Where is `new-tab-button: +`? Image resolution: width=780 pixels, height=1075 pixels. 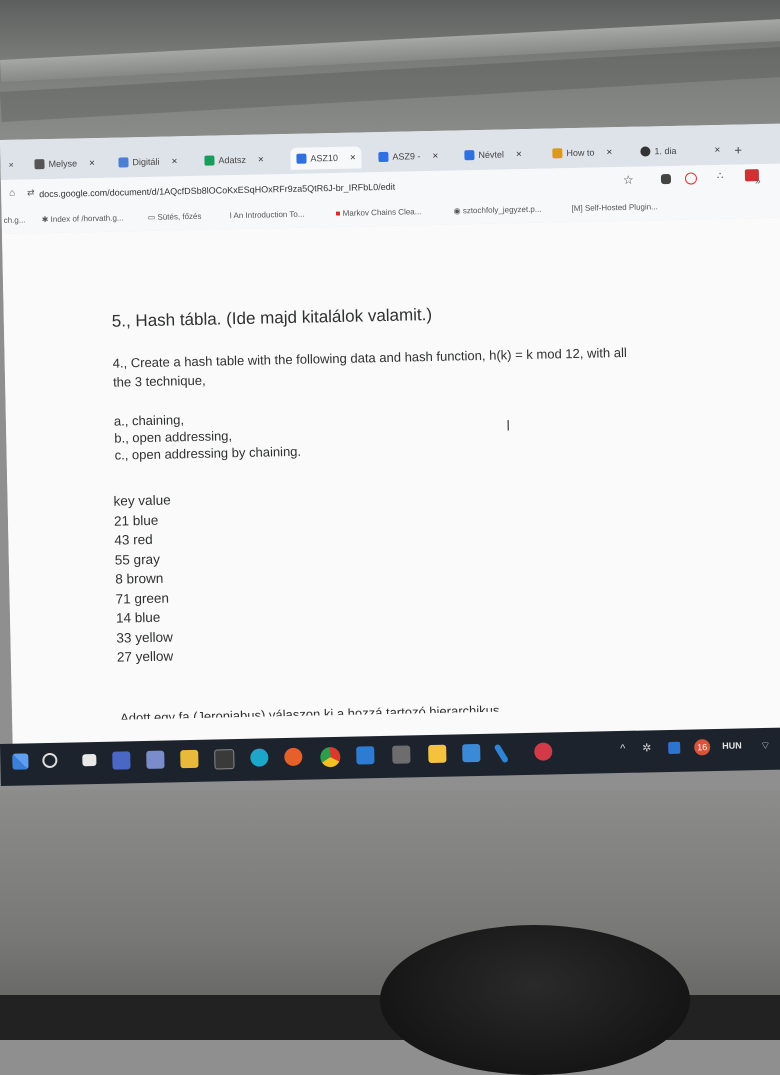 new-tab-button: + is located at coordinates (738, 149).